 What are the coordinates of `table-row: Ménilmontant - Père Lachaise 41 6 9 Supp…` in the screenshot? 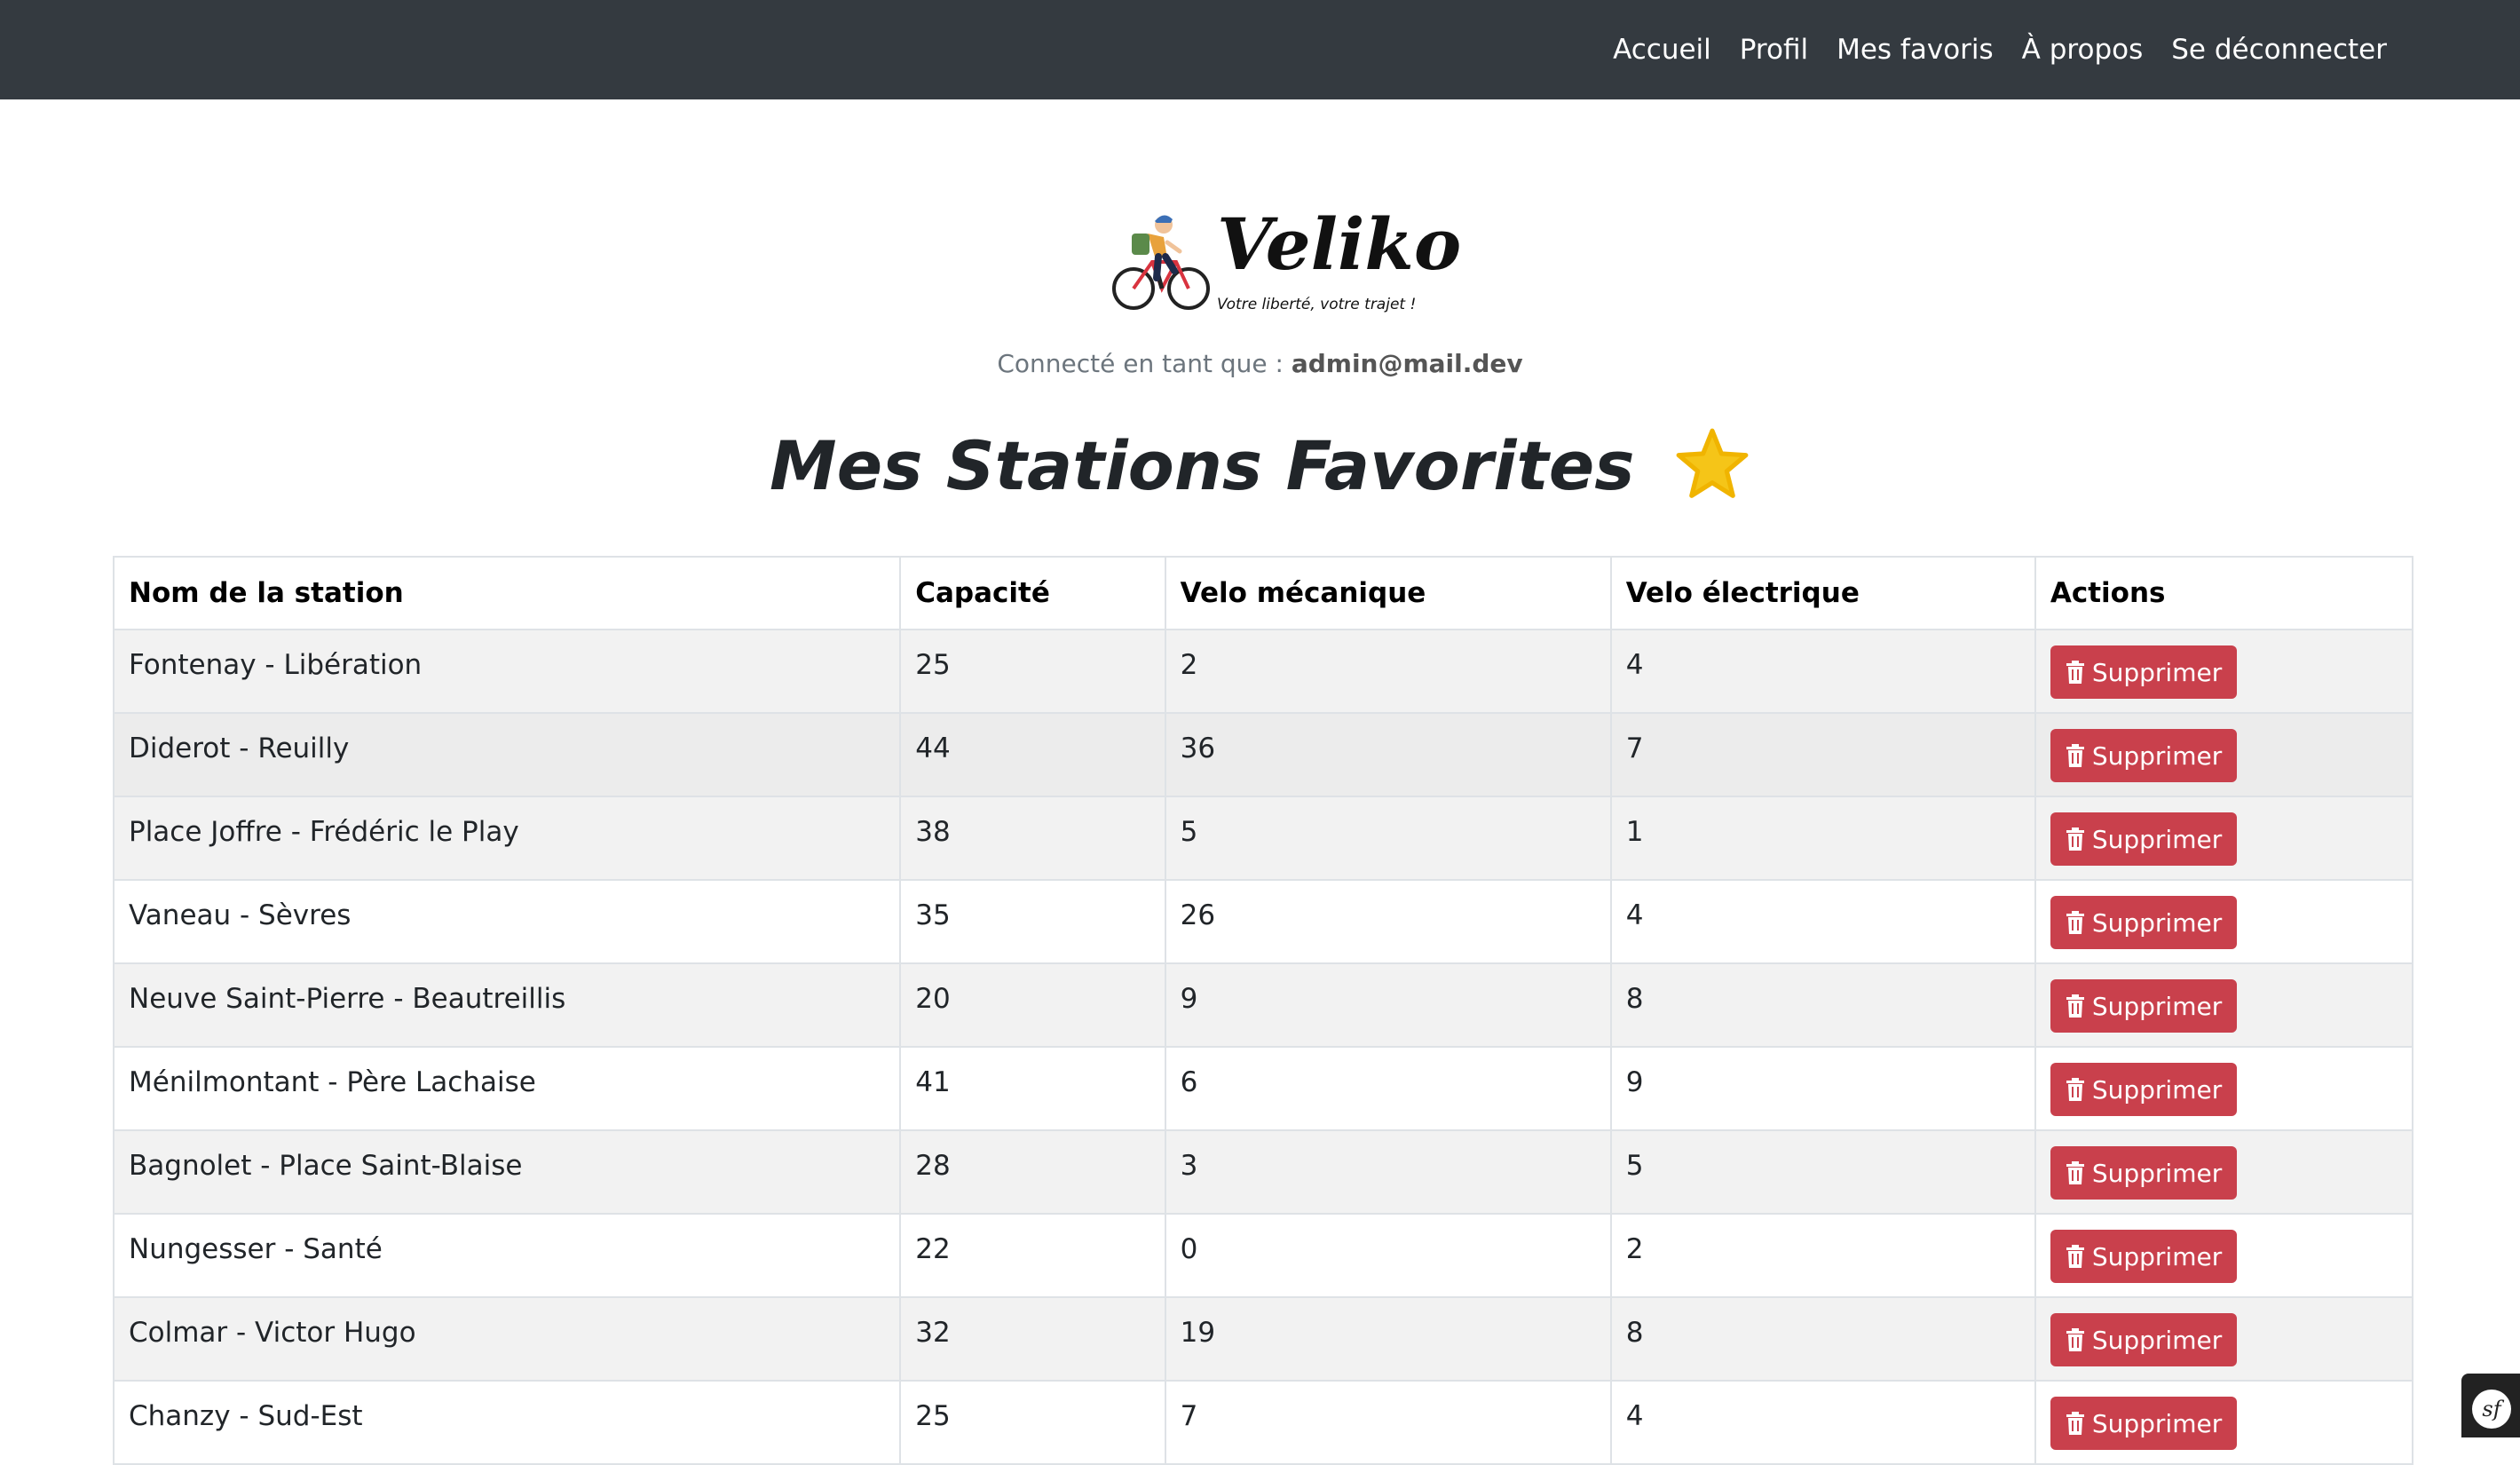 It's located at (1263, 1089).